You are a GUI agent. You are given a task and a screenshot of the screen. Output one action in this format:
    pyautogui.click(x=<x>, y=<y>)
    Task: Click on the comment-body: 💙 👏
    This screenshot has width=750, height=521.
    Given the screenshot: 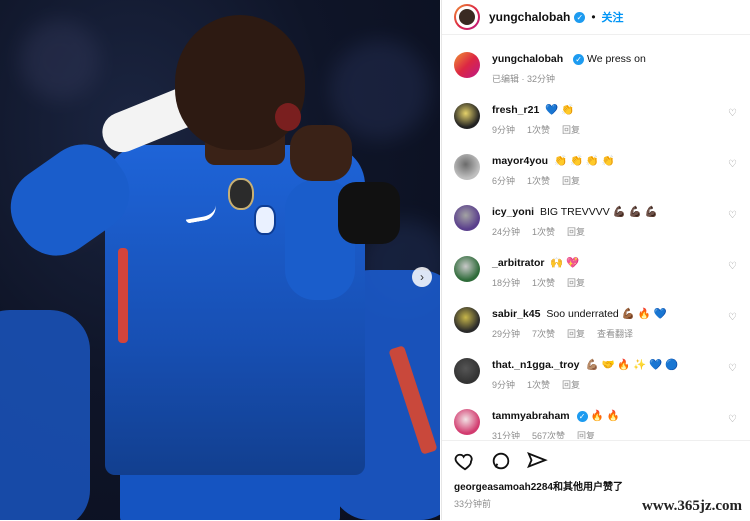 What is the action you would take?
    pyautogui.click(x=558, y=110)
    